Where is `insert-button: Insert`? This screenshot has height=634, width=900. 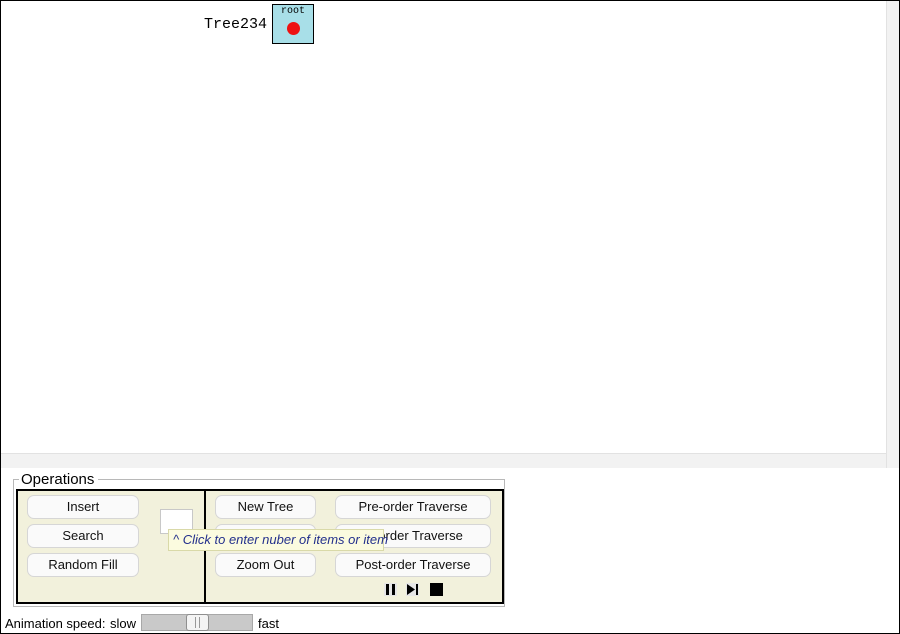 insert-button: Insert is located at coordinates (83, 507).